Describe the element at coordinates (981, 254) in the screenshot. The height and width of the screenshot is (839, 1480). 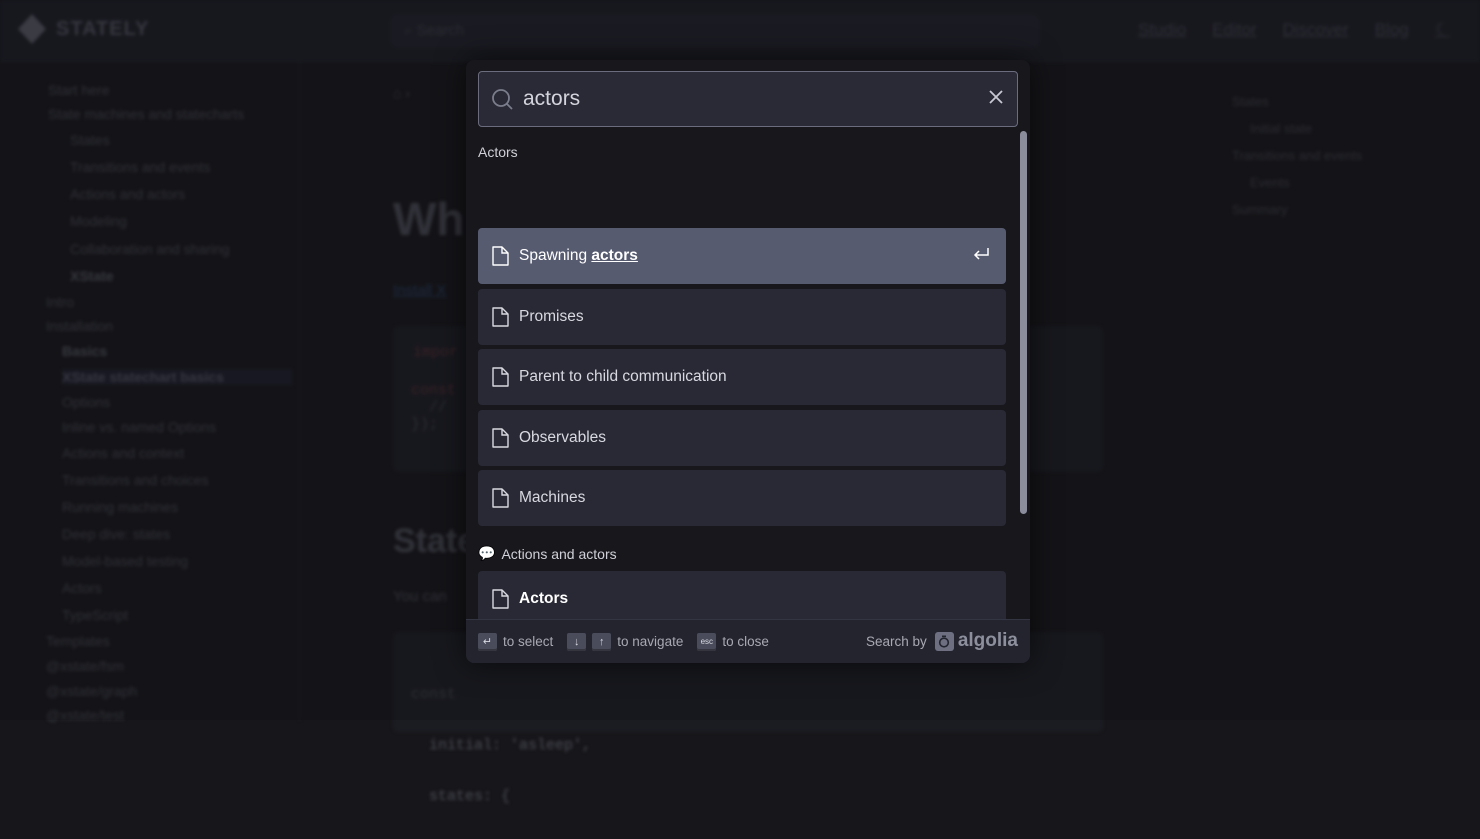
I see `enter-icon` at that location.